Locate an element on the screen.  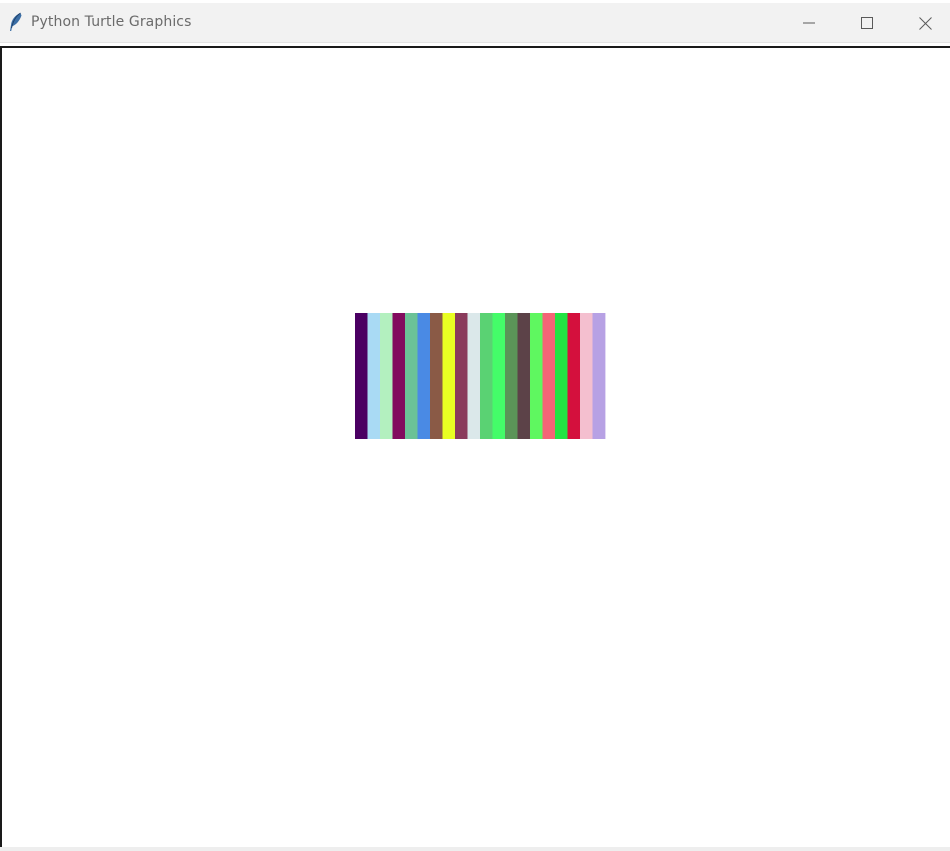
maximize-icon is located at coordinates (867, 23).